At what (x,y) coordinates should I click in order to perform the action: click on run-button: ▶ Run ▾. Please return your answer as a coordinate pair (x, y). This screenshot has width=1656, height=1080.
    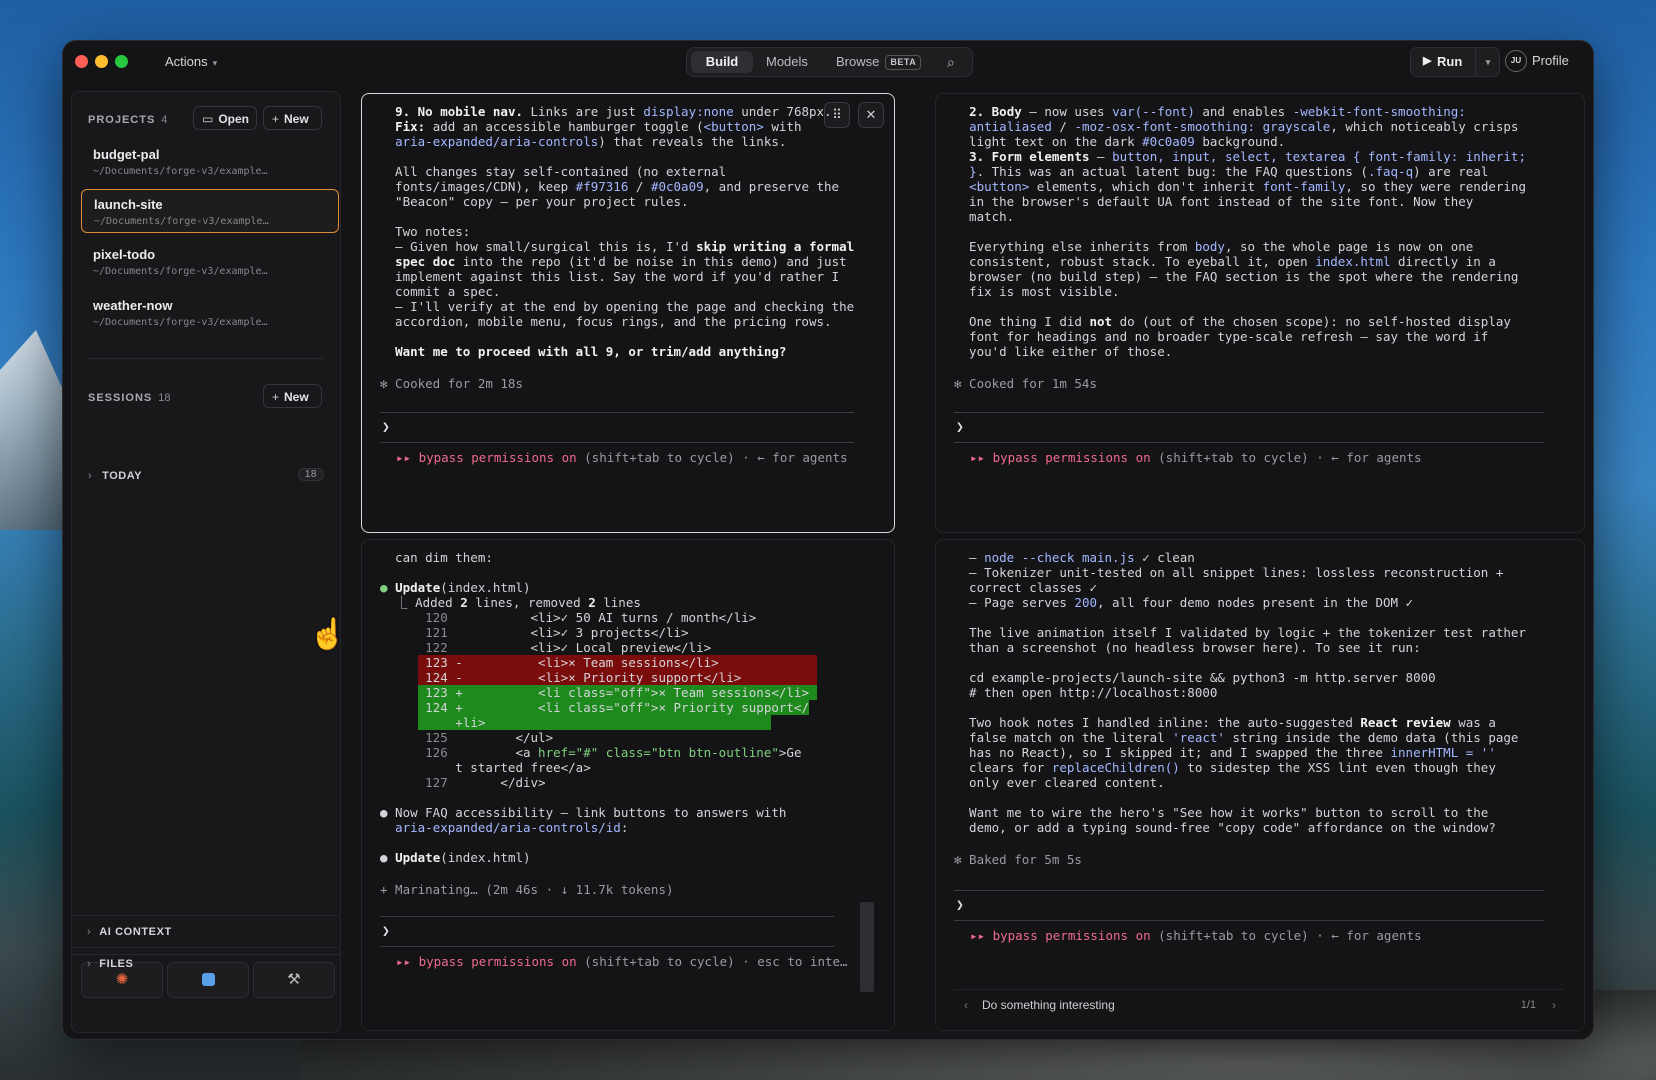
    Looking at the image, I should click on (1455, 62).